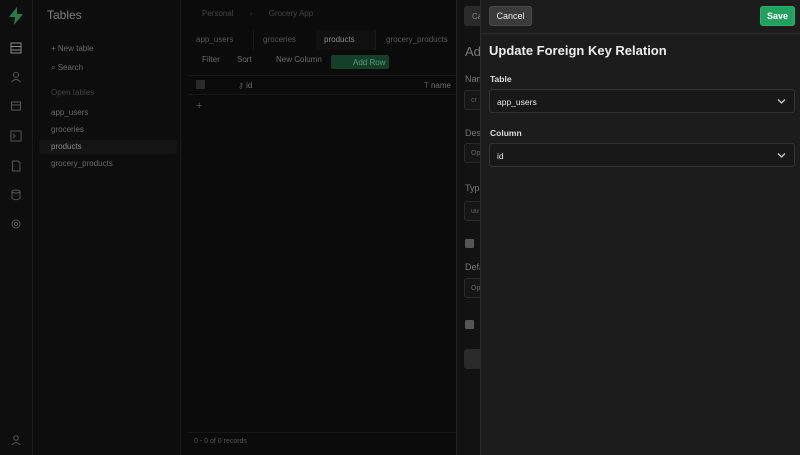 The width and height of the screenshot is (800, 455). I want to click on records-count: 0 - 0 of 0 records, so click(220, 441).